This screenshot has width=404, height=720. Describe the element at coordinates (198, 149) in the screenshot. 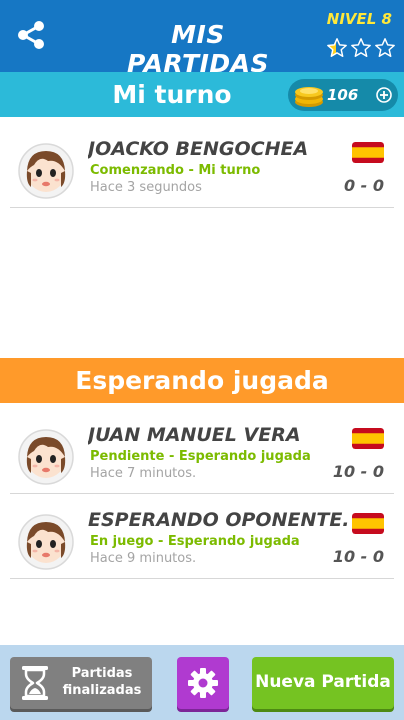

I see `player-name: JOACKO BENGOCHEA` at that location.